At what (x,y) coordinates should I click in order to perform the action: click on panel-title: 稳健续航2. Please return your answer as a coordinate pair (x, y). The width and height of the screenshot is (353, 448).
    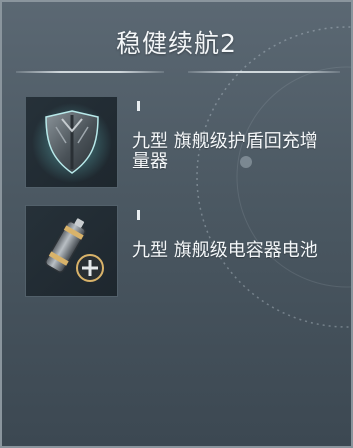
    Looking at the image, I should click on (176, 43).